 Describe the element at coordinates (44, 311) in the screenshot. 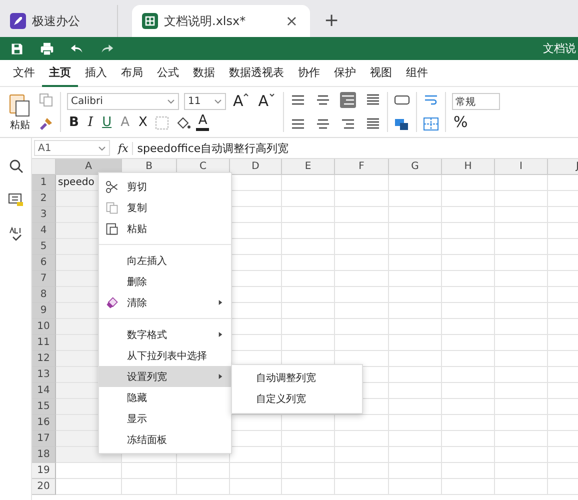

I see `row-header: 9` at that location.